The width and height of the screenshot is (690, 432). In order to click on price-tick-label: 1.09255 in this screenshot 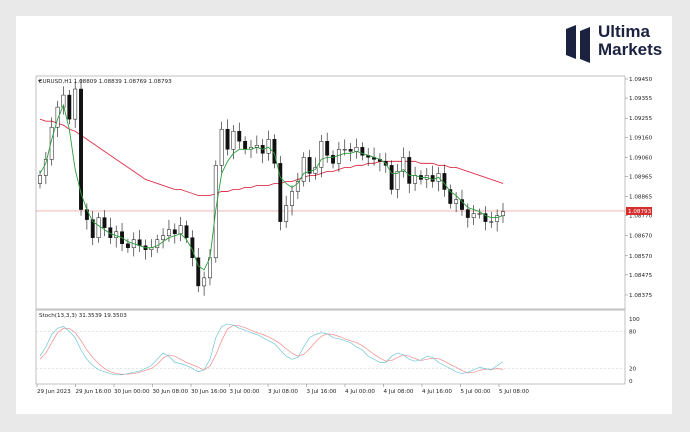, I will do `click(641, 119)`.